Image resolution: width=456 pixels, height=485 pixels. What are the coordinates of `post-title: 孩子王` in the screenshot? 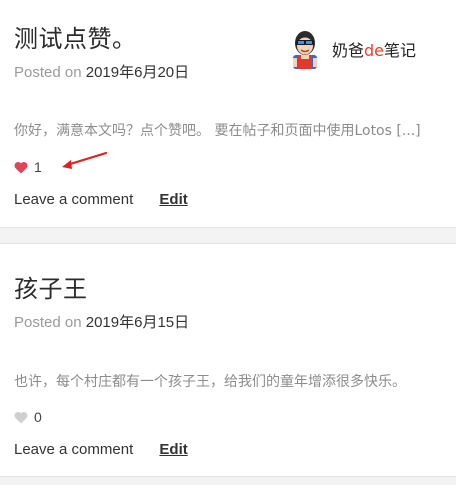 It's located at (51, 286).